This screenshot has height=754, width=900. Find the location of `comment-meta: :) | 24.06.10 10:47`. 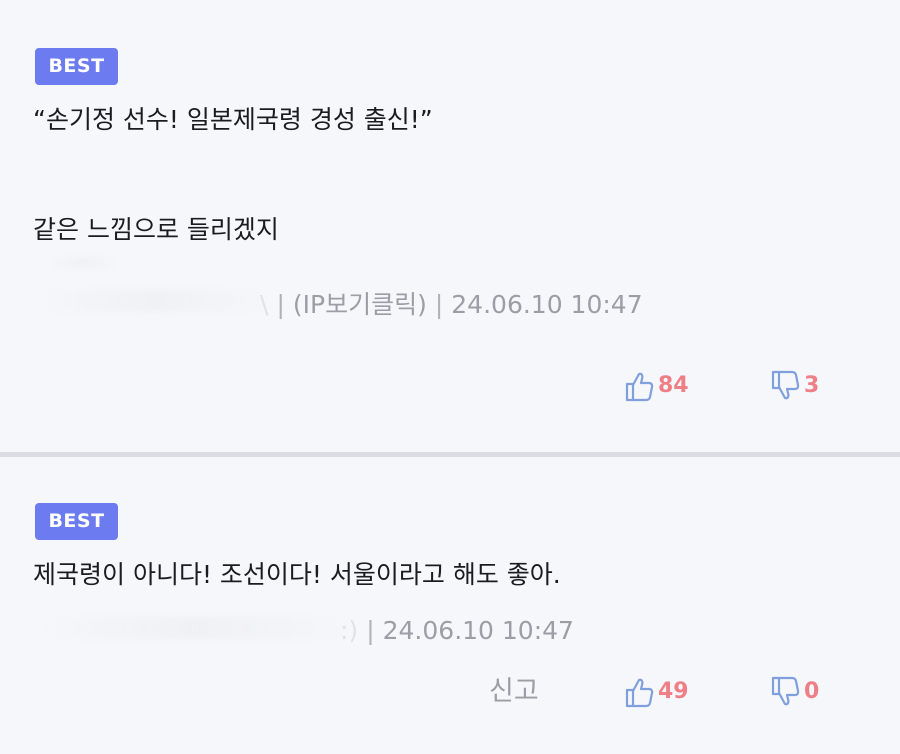

comment-meta: :) | 24.06.10 10:47 is located at coordinates (457, 631).